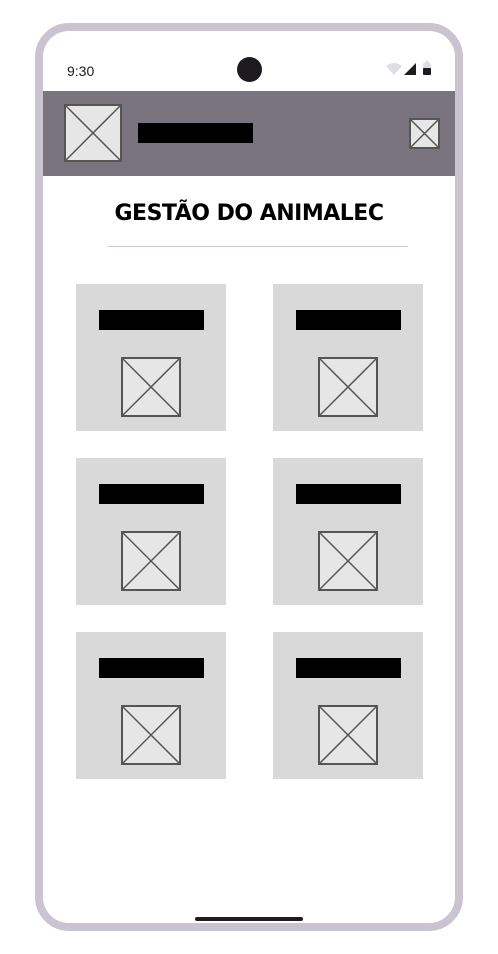 The image size is (498, 954). I want to click on camera-cutout, so click(249, 69).